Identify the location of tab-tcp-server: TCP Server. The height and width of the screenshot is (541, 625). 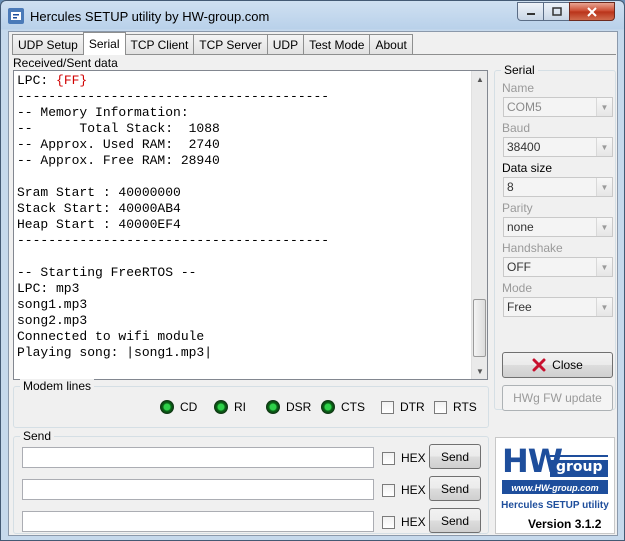
(230, 44).